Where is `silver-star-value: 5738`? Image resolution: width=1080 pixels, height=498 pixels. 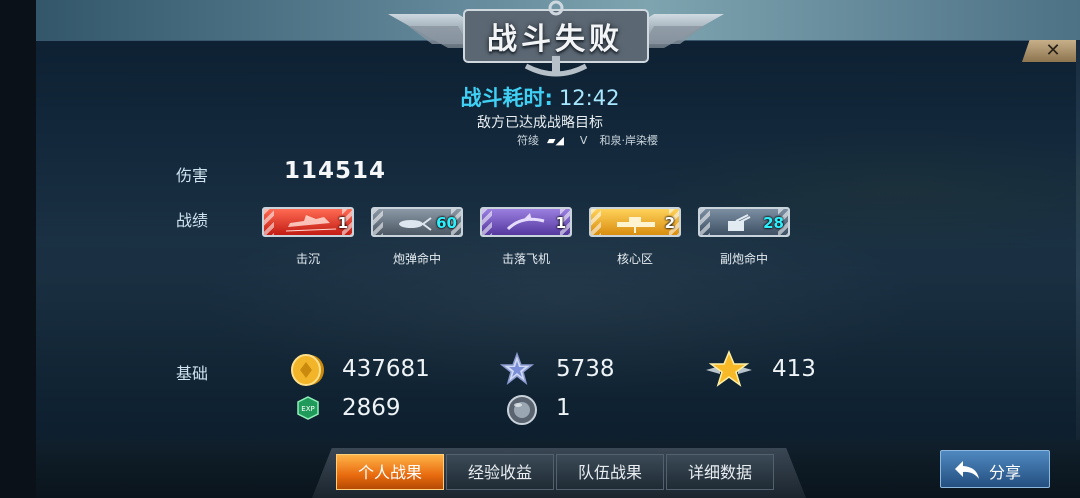
silver-star-value: 5738 is located at coordinates (585, 369).